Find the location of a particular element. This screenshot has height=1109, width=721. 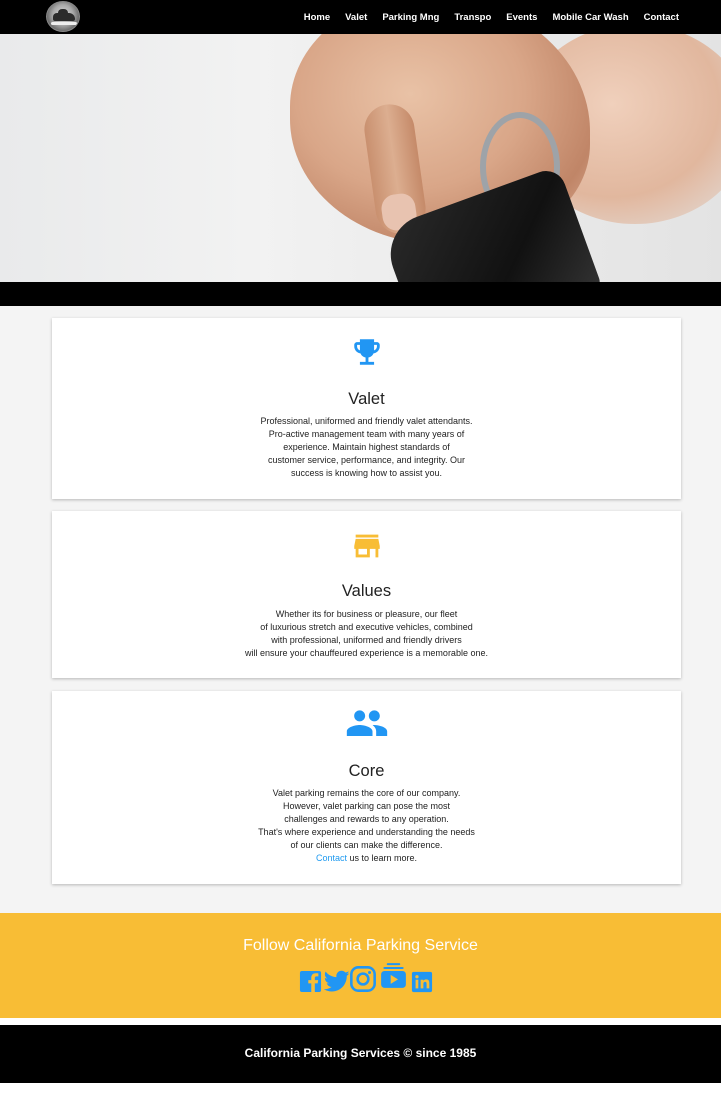

contact-link: Contact is located at coordinates (331, 858).